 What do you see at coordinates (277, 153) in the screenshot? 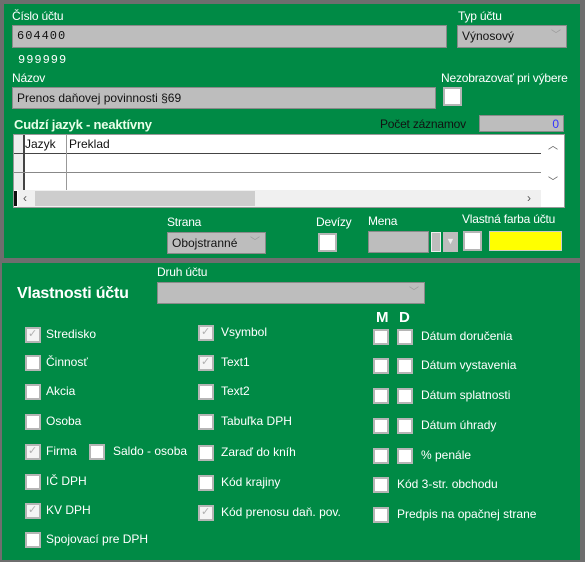
I see `header-separator` at bounding box center [277, 153].